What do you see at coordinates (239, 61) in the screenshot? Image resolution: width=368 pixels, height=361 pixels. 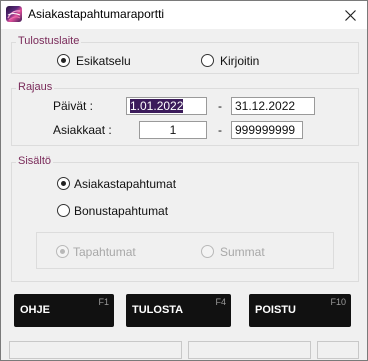 I see `radio-printer-label: Kirjoitin` at bounding box center [239, 61].